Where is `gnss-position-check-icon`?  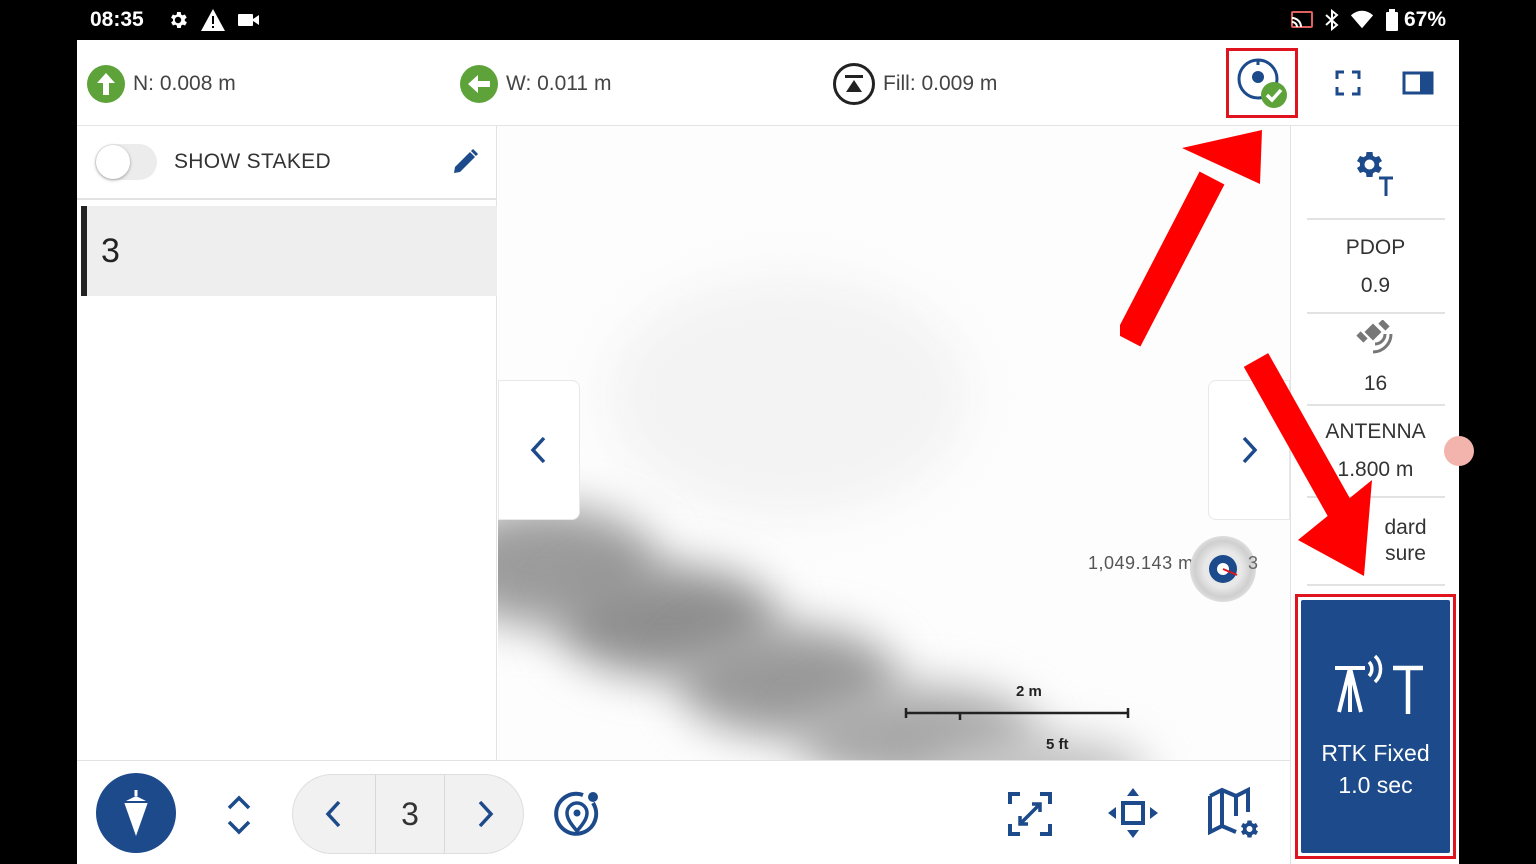 gnss-position-check-icon is located at coordinates (1262, 83).